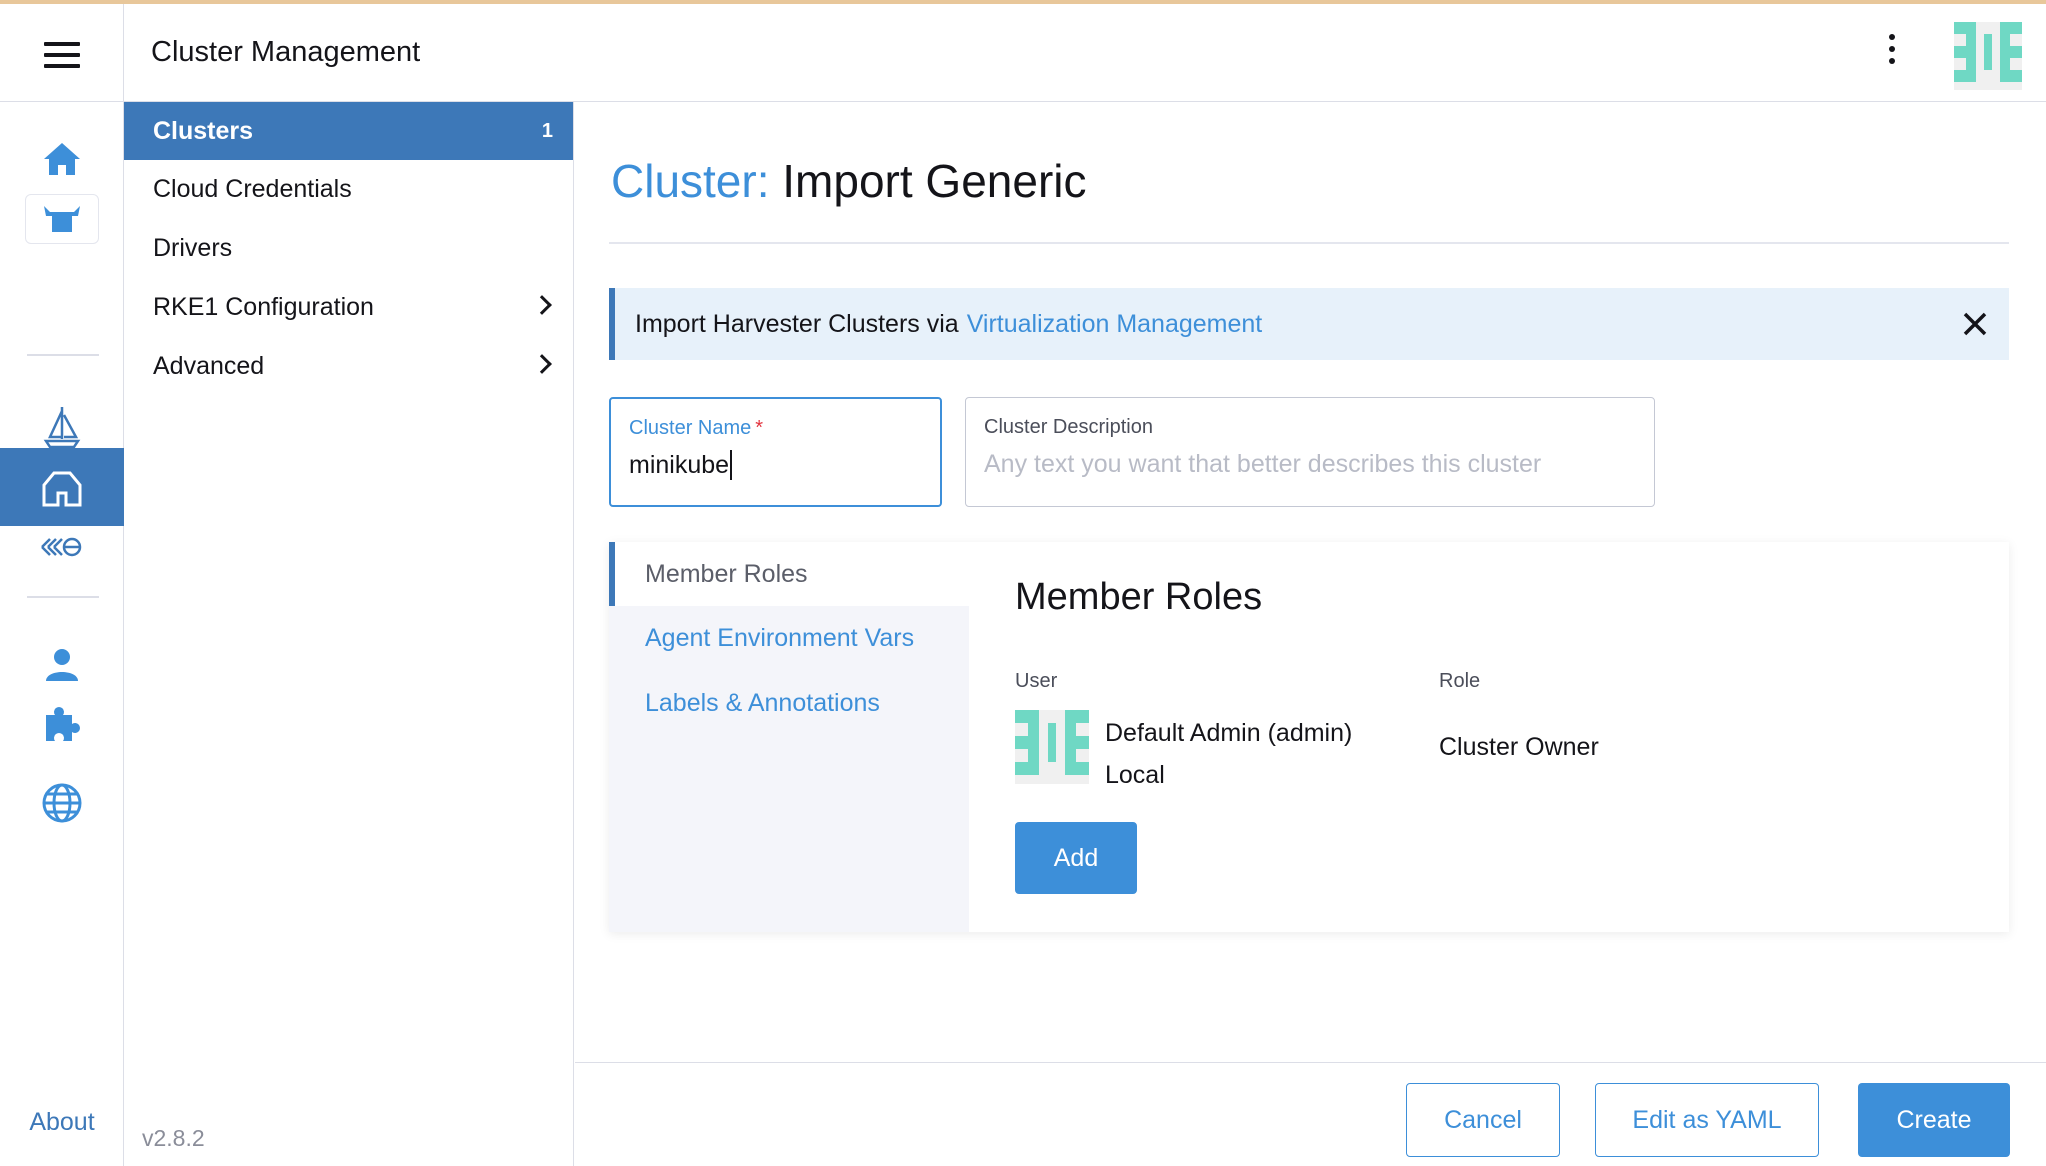 This screenshot has width=2046, height=1166. Describe the element at coordinates (690, 181) in the screenshot. I see `page-title-prefix: Cluster:` at that location.